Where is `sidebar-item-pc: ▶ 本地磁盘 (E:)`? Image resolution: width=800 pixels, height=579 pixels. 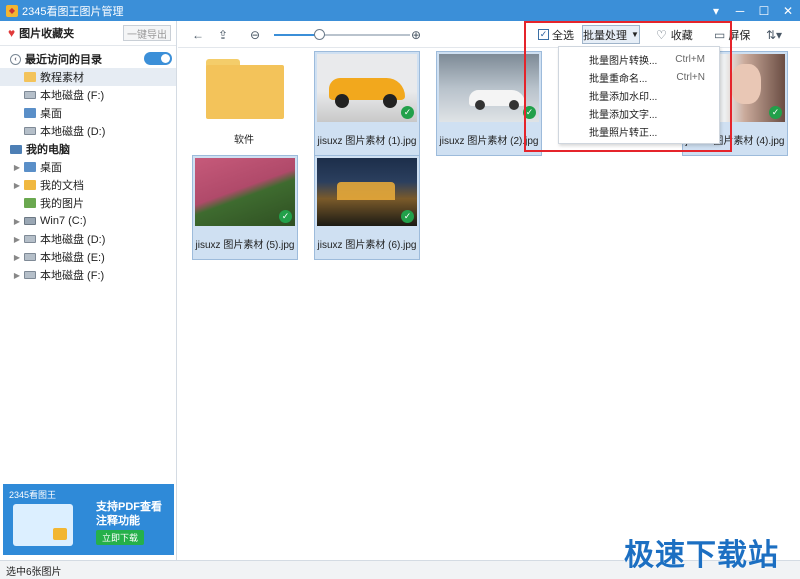
sidebar-item-pc: ▶ 本地磁盘 (E:) is located at coordinates (88, 257).